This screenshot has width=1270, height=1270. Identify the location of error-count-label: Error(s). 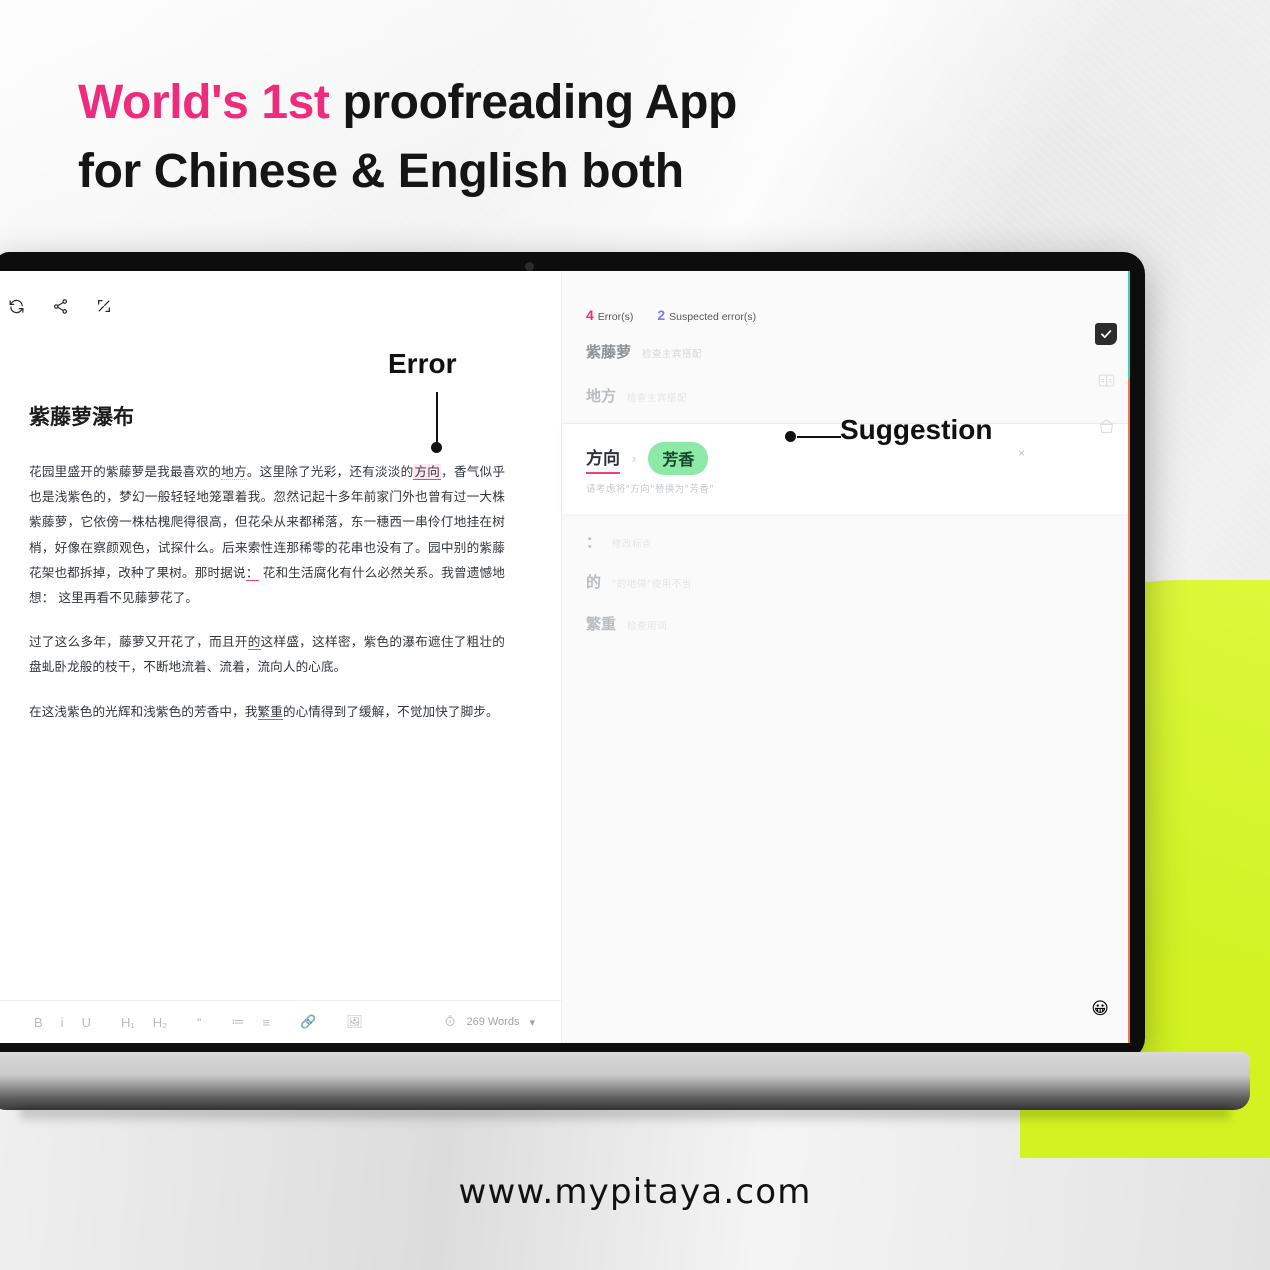
(615, 317).